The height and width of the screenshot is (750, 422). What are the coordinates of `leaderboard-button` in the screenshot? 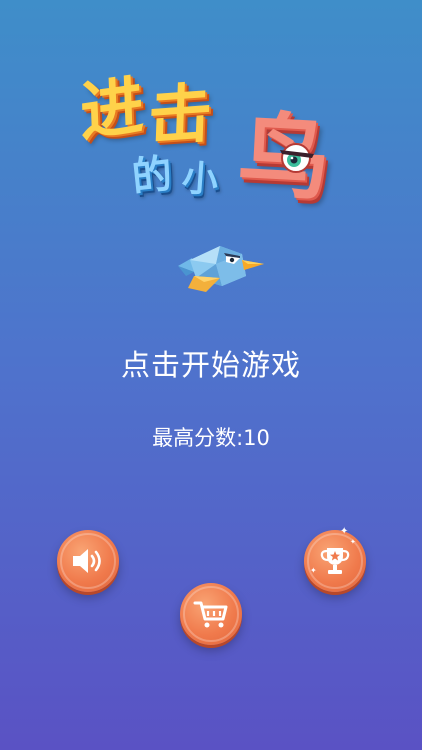 It's located at (335, 561).